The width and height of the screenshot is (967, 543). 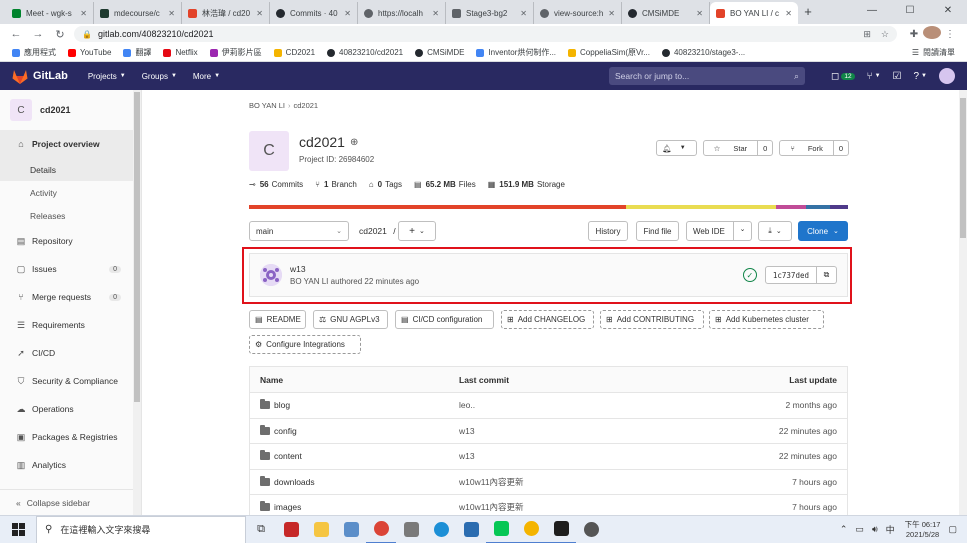 I want to click on table-row: config w13 22 minutes ago, so click(x=548, y=431).